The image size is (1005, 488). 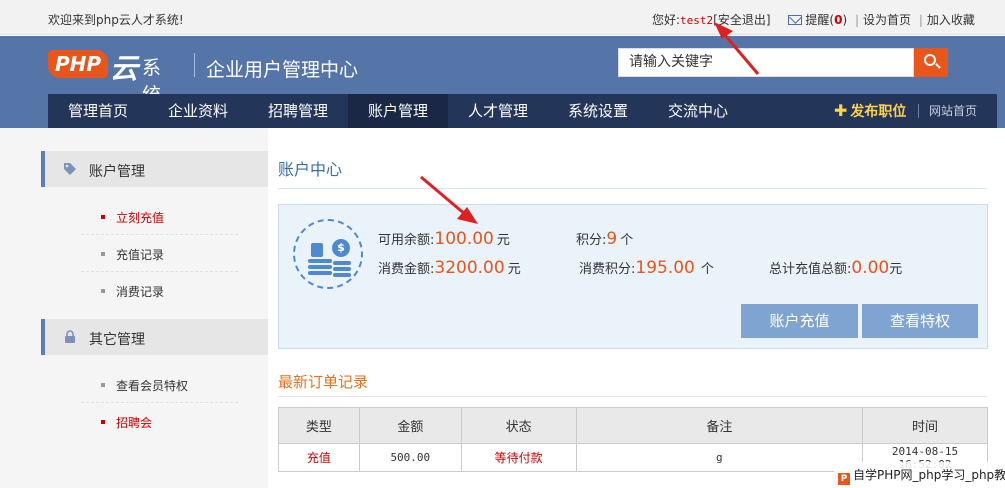 I want to click on nav-item-community: 交流中心, so click(x=698, y=111).